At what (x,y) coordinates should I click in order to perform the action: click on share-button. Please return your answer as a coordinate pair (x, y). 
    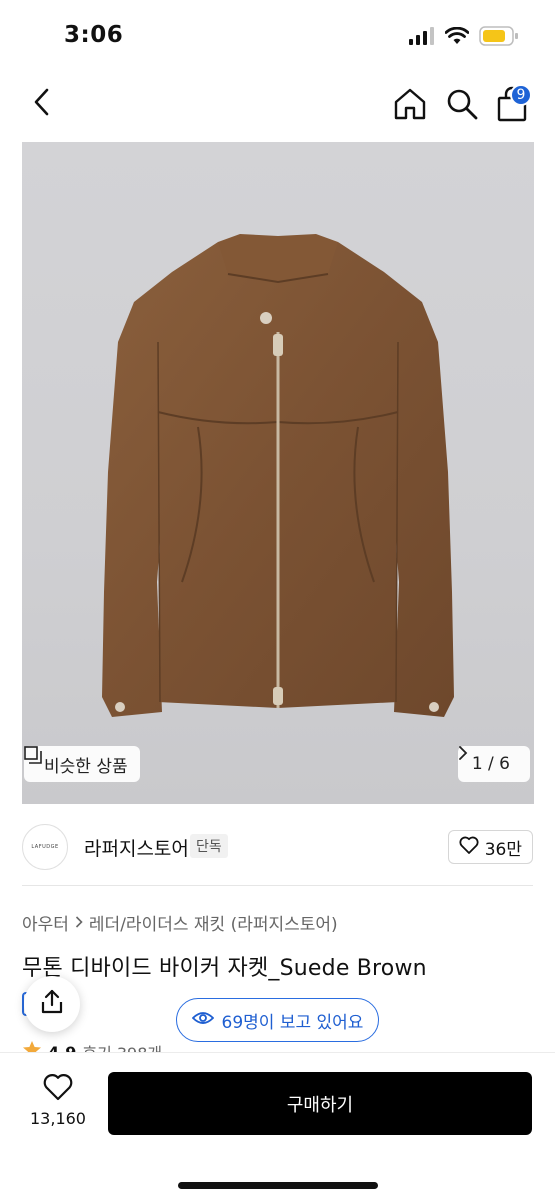
    Looking at the image, I should click on (52, 1004).